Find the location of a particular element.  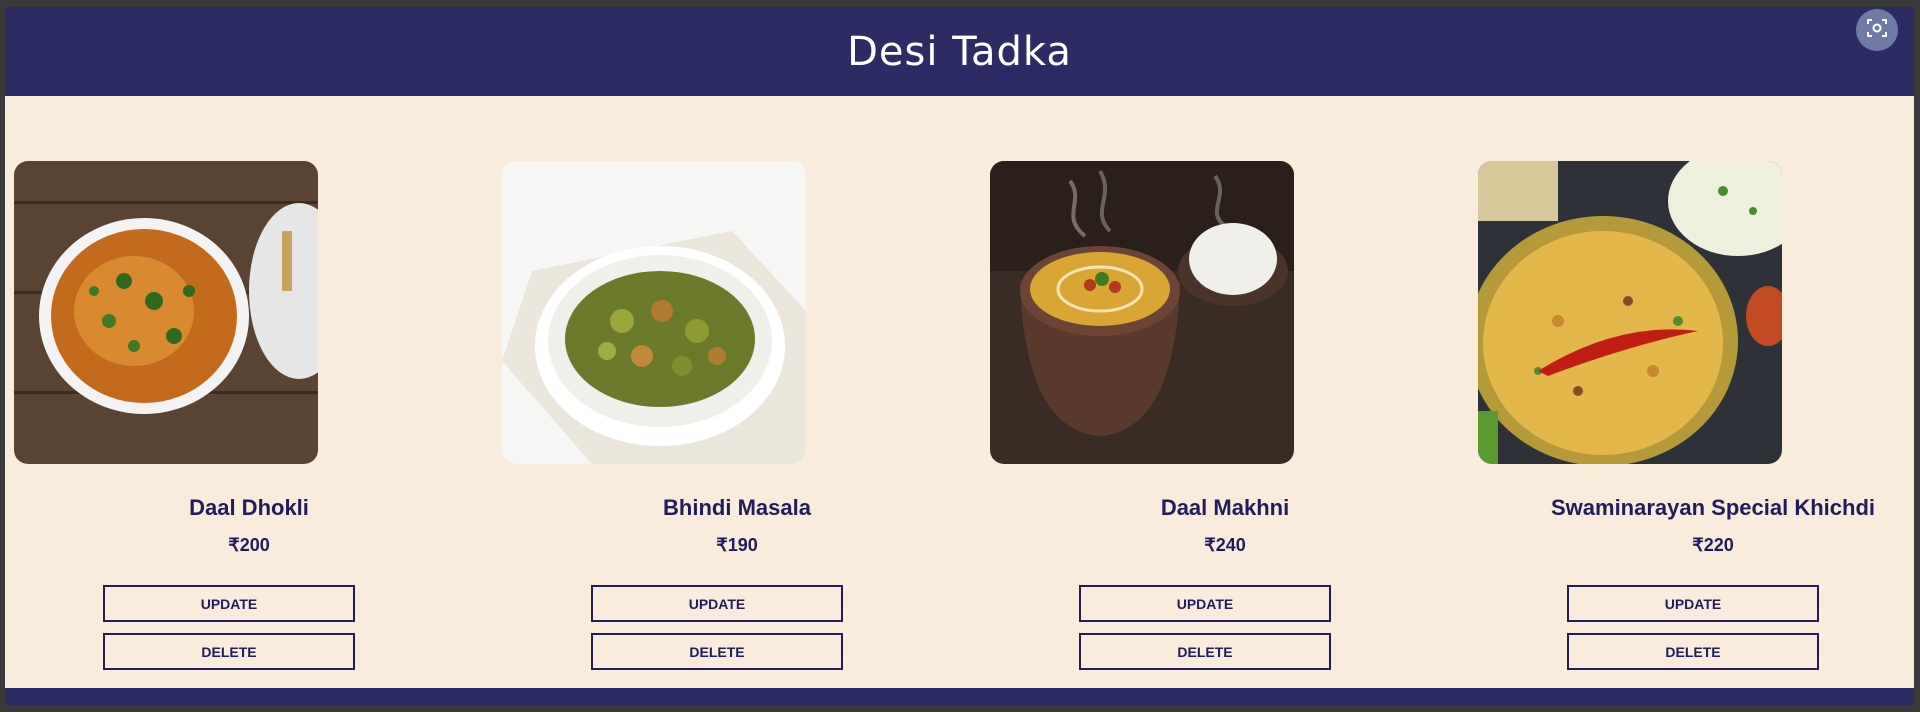

footer-bar is located at coordinates (959, 696).